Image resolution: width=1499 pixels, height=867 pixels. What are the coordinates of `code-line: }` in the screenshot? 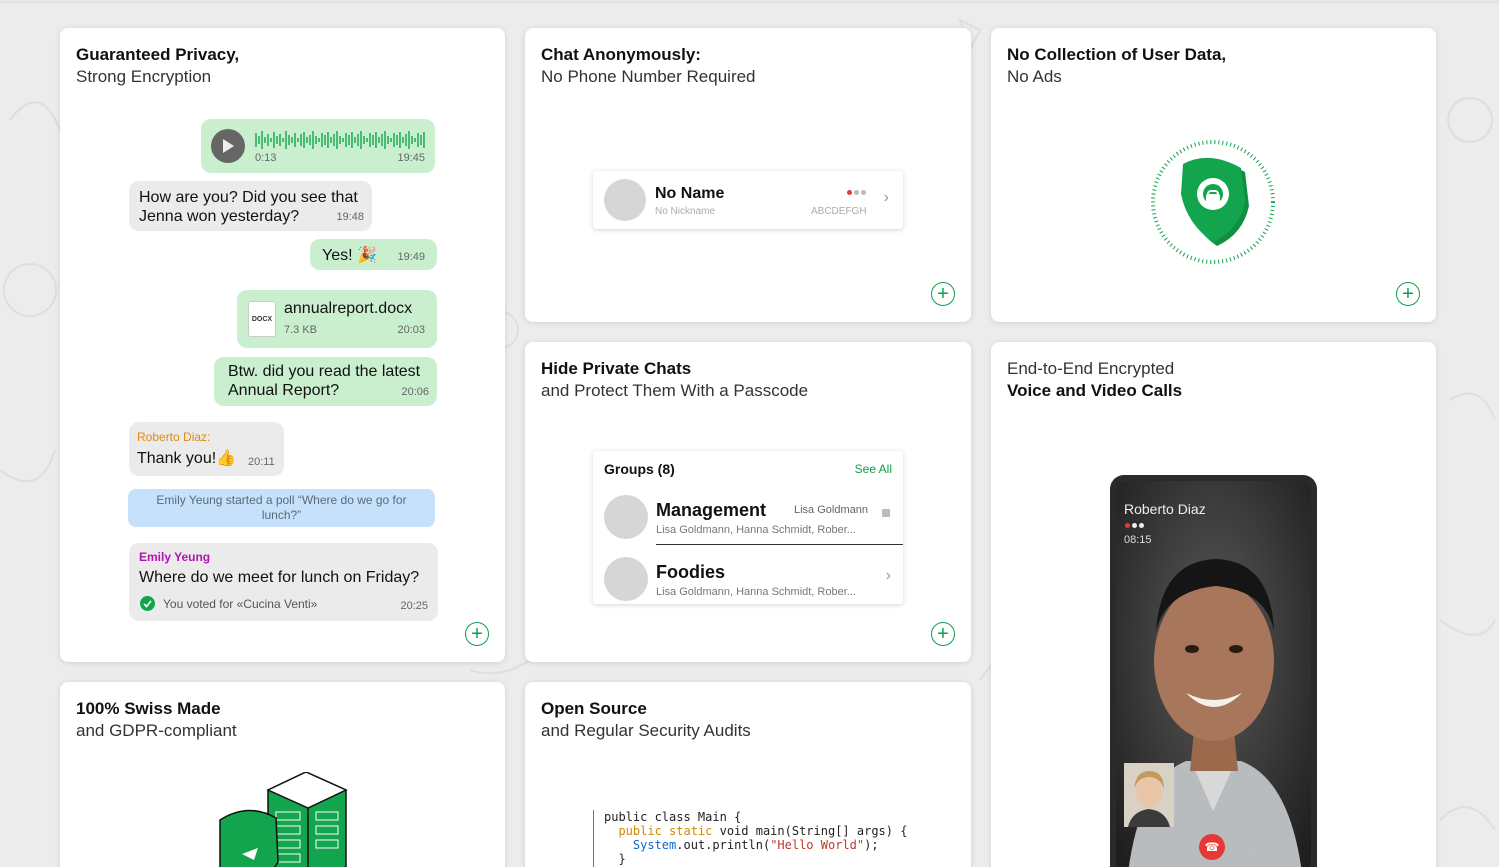 It's located at (622, 859).